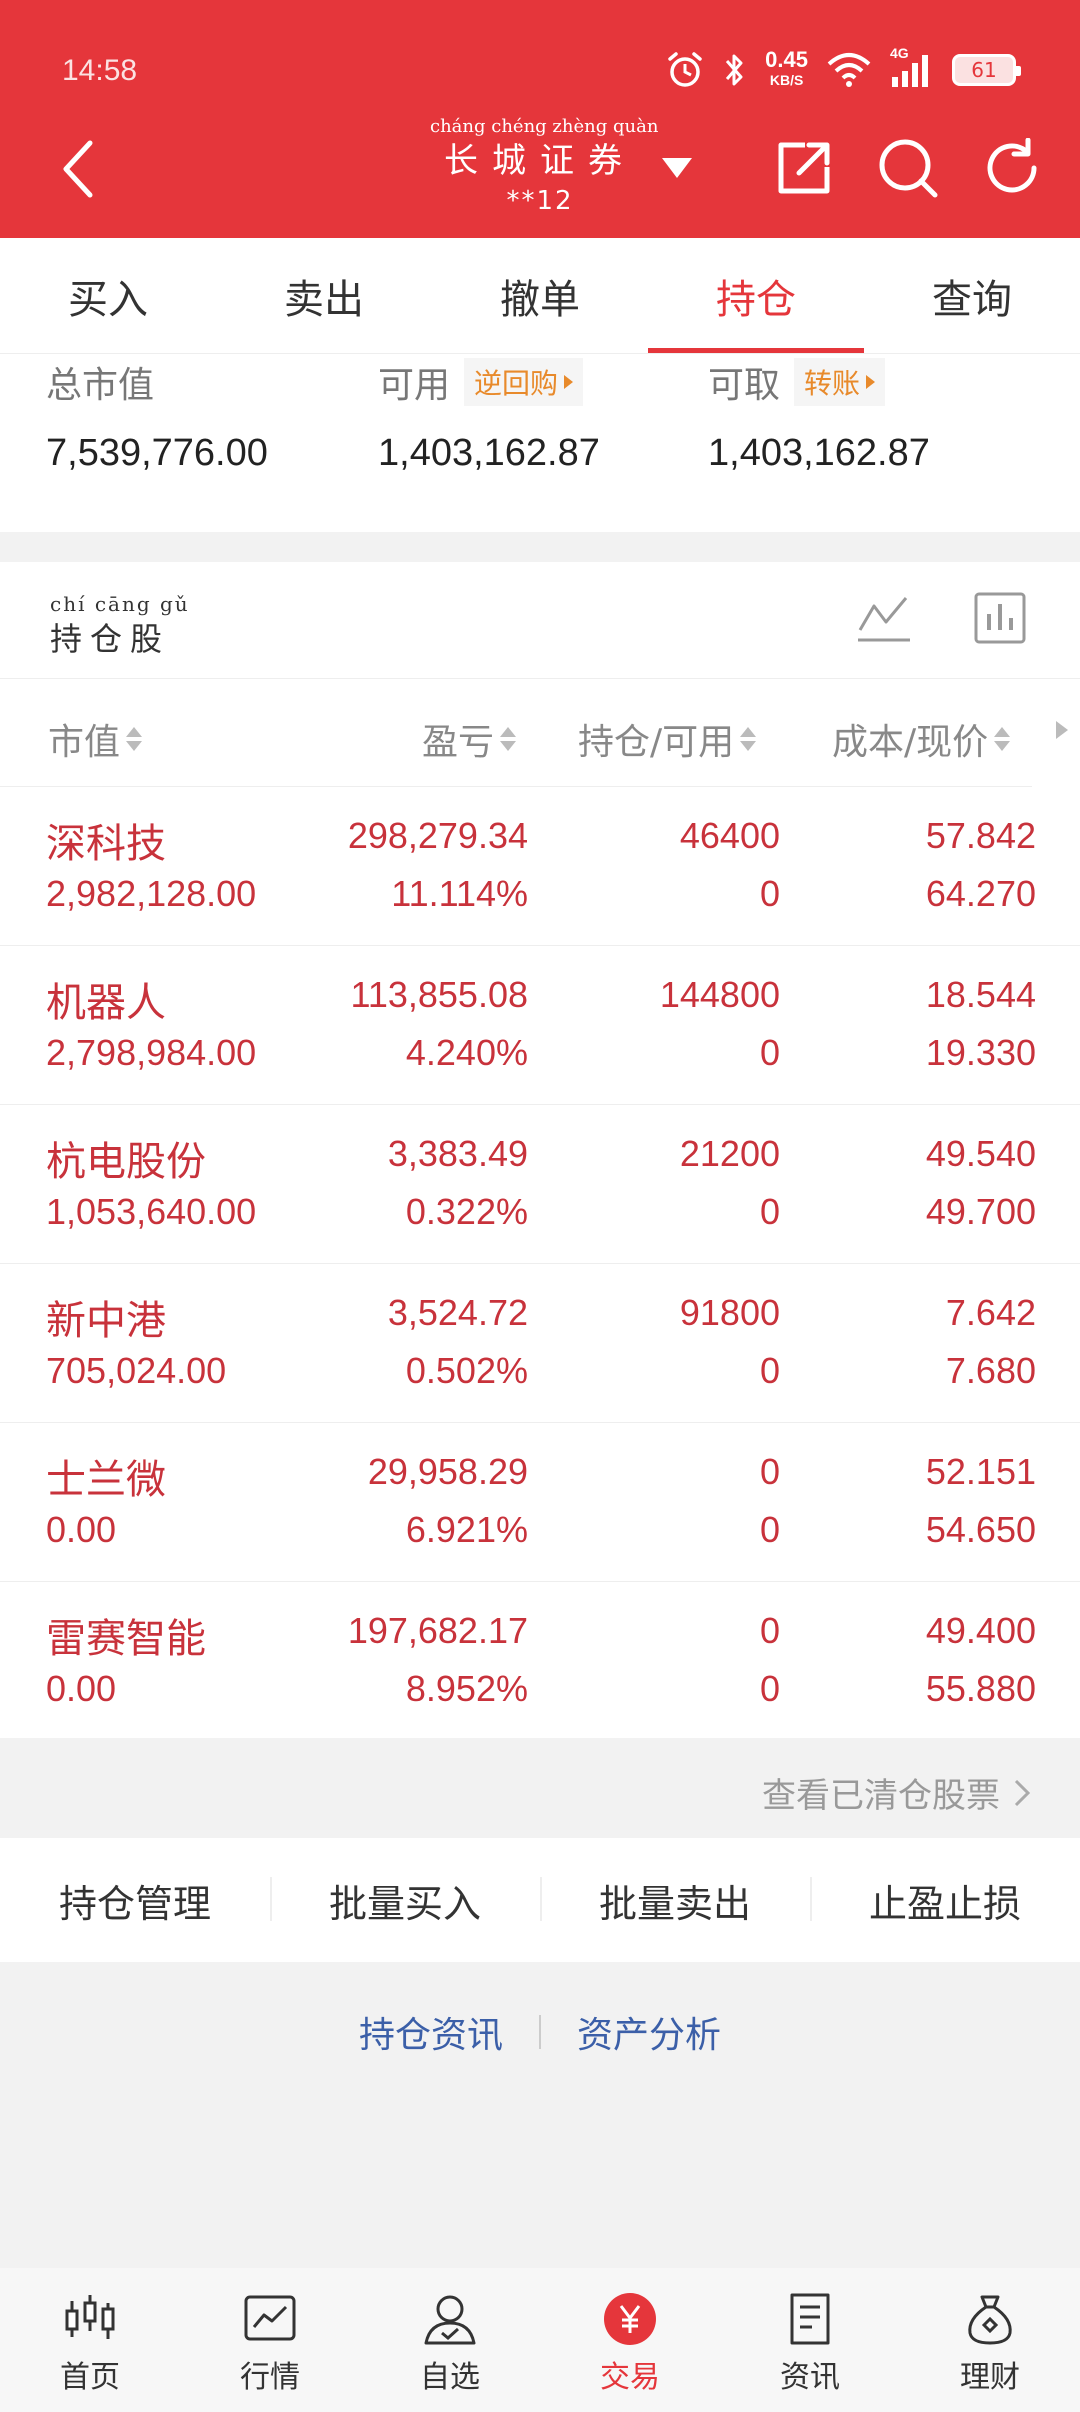 The image size is (1080, 2412). I want to click on user-check-icon, so click(450, 2319).